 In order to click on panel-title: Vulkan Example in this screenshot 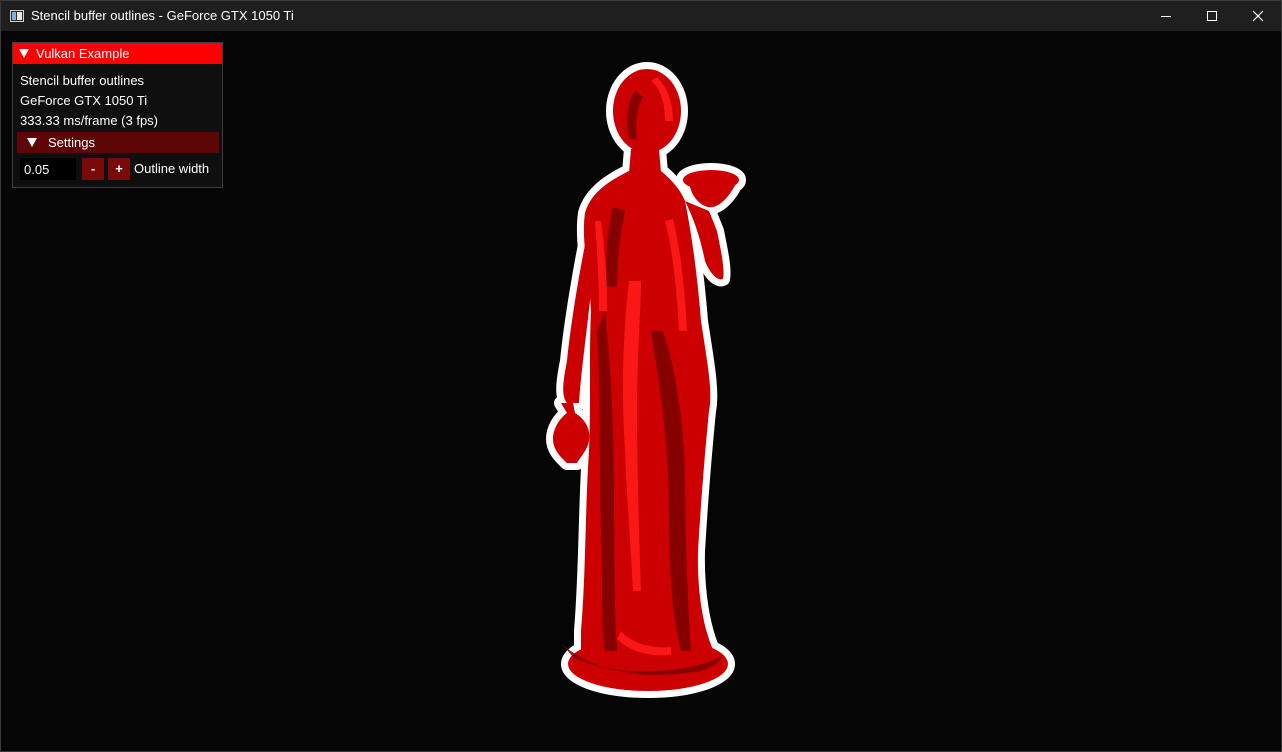, I will do `click(83, 53)`.